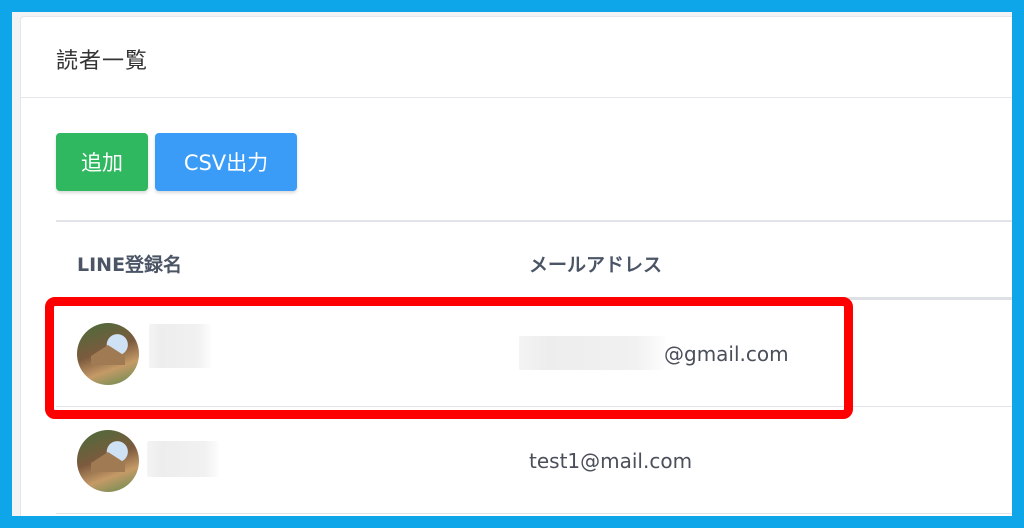  What do you see at coordinates (102, 162) in the screenshot?
I see `add-button: 追加` at bounding box center [102, 162].